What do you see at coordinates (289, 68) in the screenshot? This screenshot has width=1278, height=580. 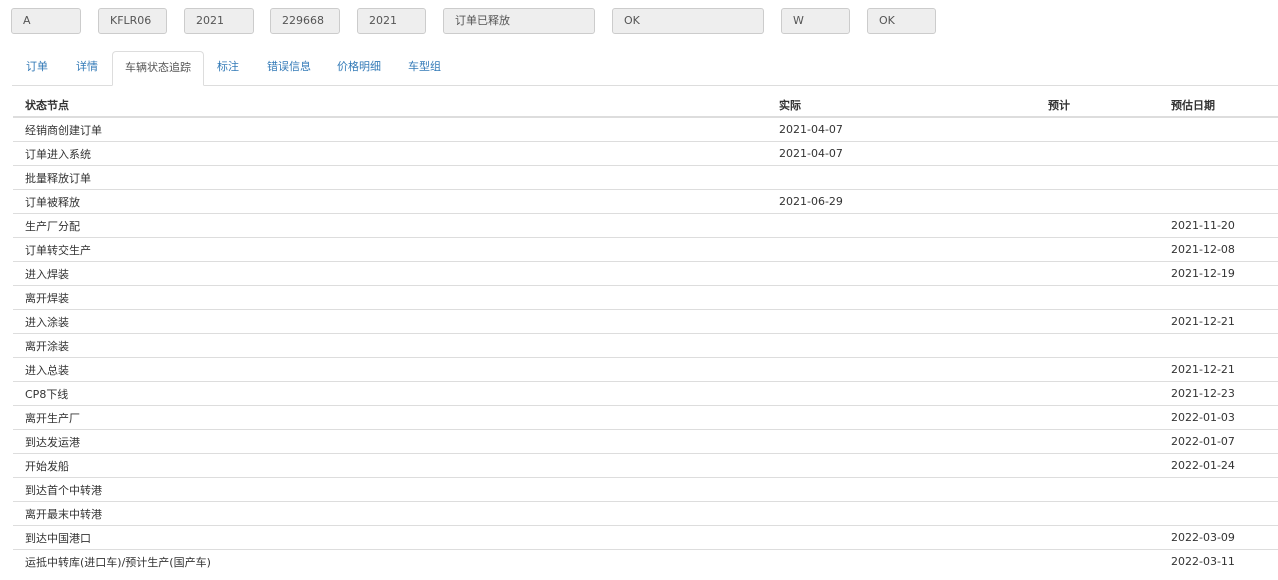 I see `tab-error-info: 错误信息` at bounding box center [289, 68].